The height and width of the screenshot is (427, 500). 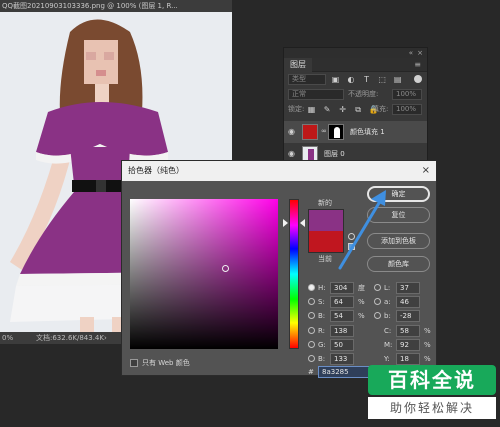 I want to click on layer-row-color-fill: ◉ ∞ 颜色填充 1, so click(x=355, y=132).